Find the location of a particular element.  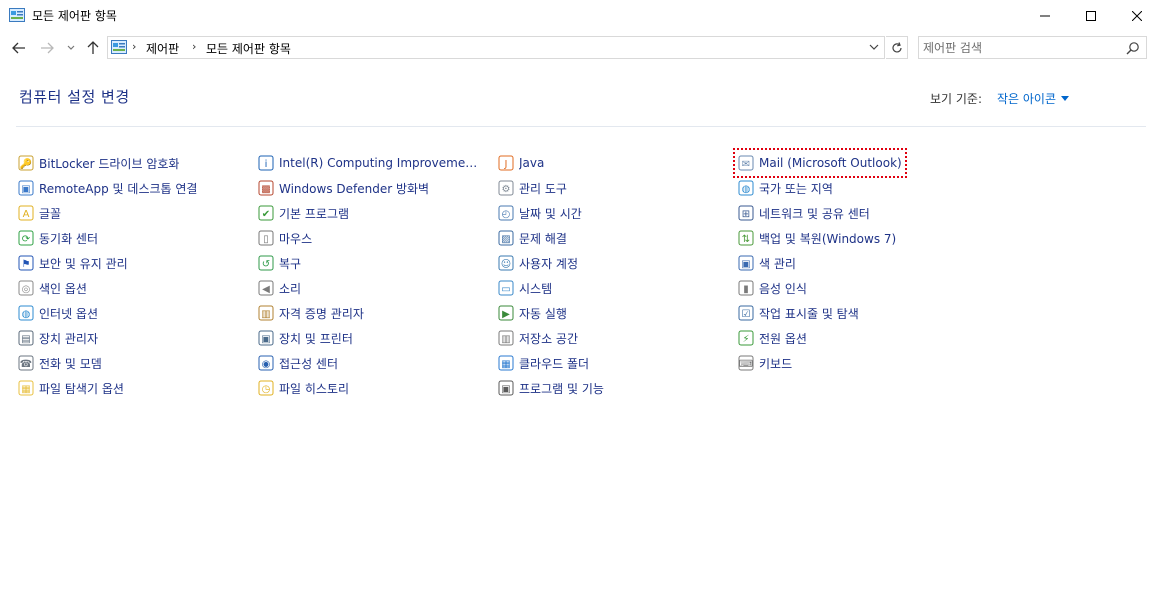

control-panel-item: ↺ 복구 is located at coordinates (279, 263).